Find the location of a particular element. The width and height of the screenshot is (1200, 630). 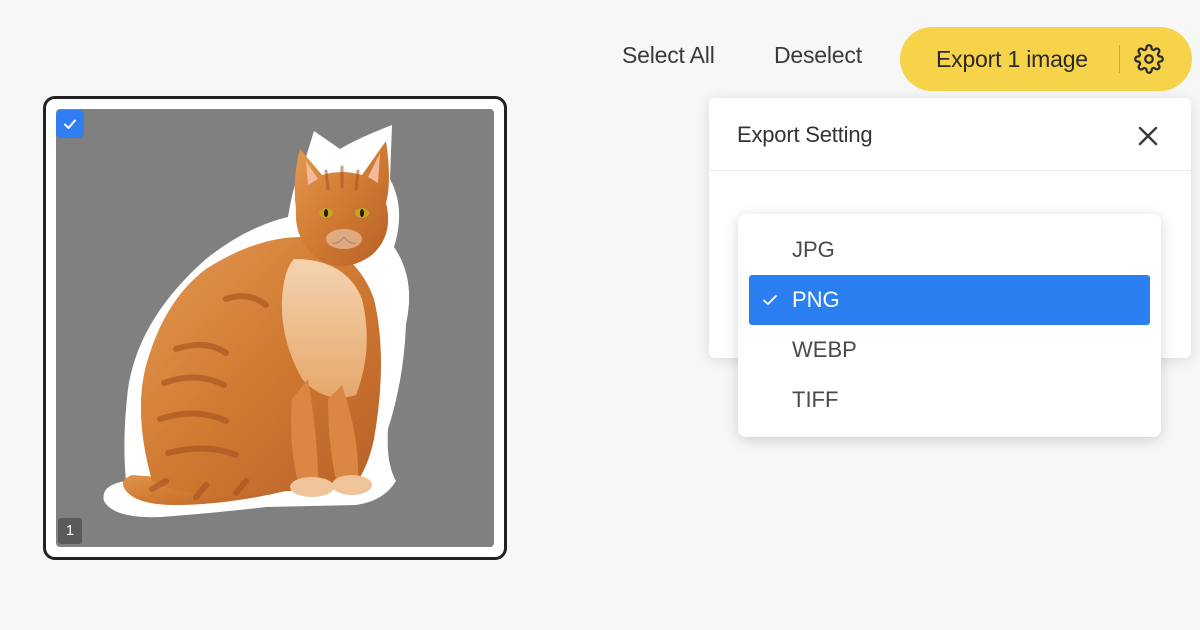

export-button: Export 1 image is located at coordinates (1046, 59).